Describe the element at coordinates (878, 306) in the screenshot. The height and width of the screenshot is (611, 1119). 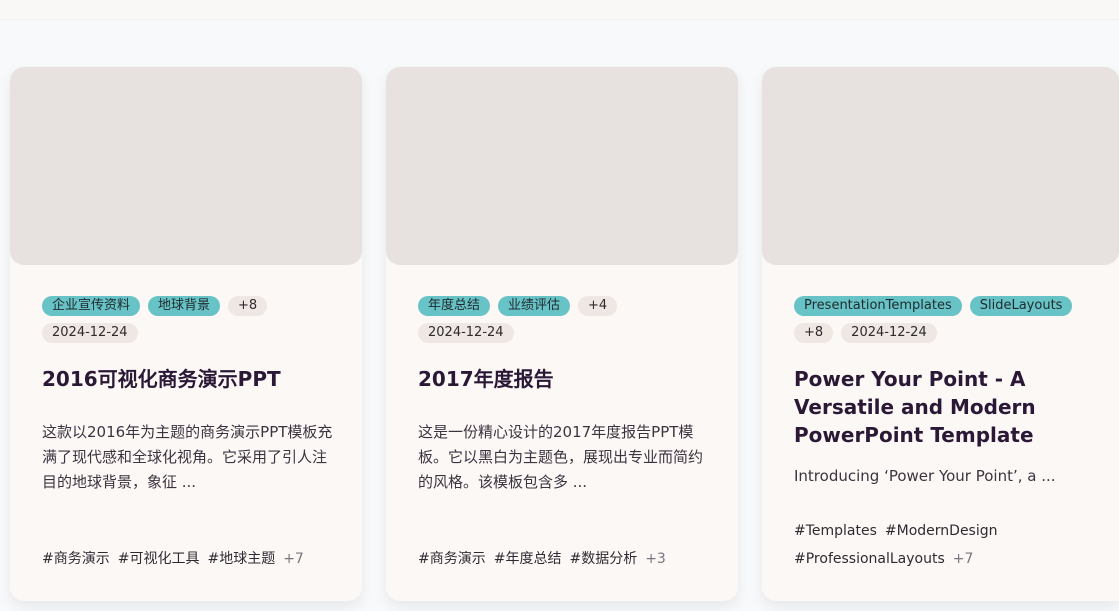
I see `tag: PresentationTemplates` at that location.